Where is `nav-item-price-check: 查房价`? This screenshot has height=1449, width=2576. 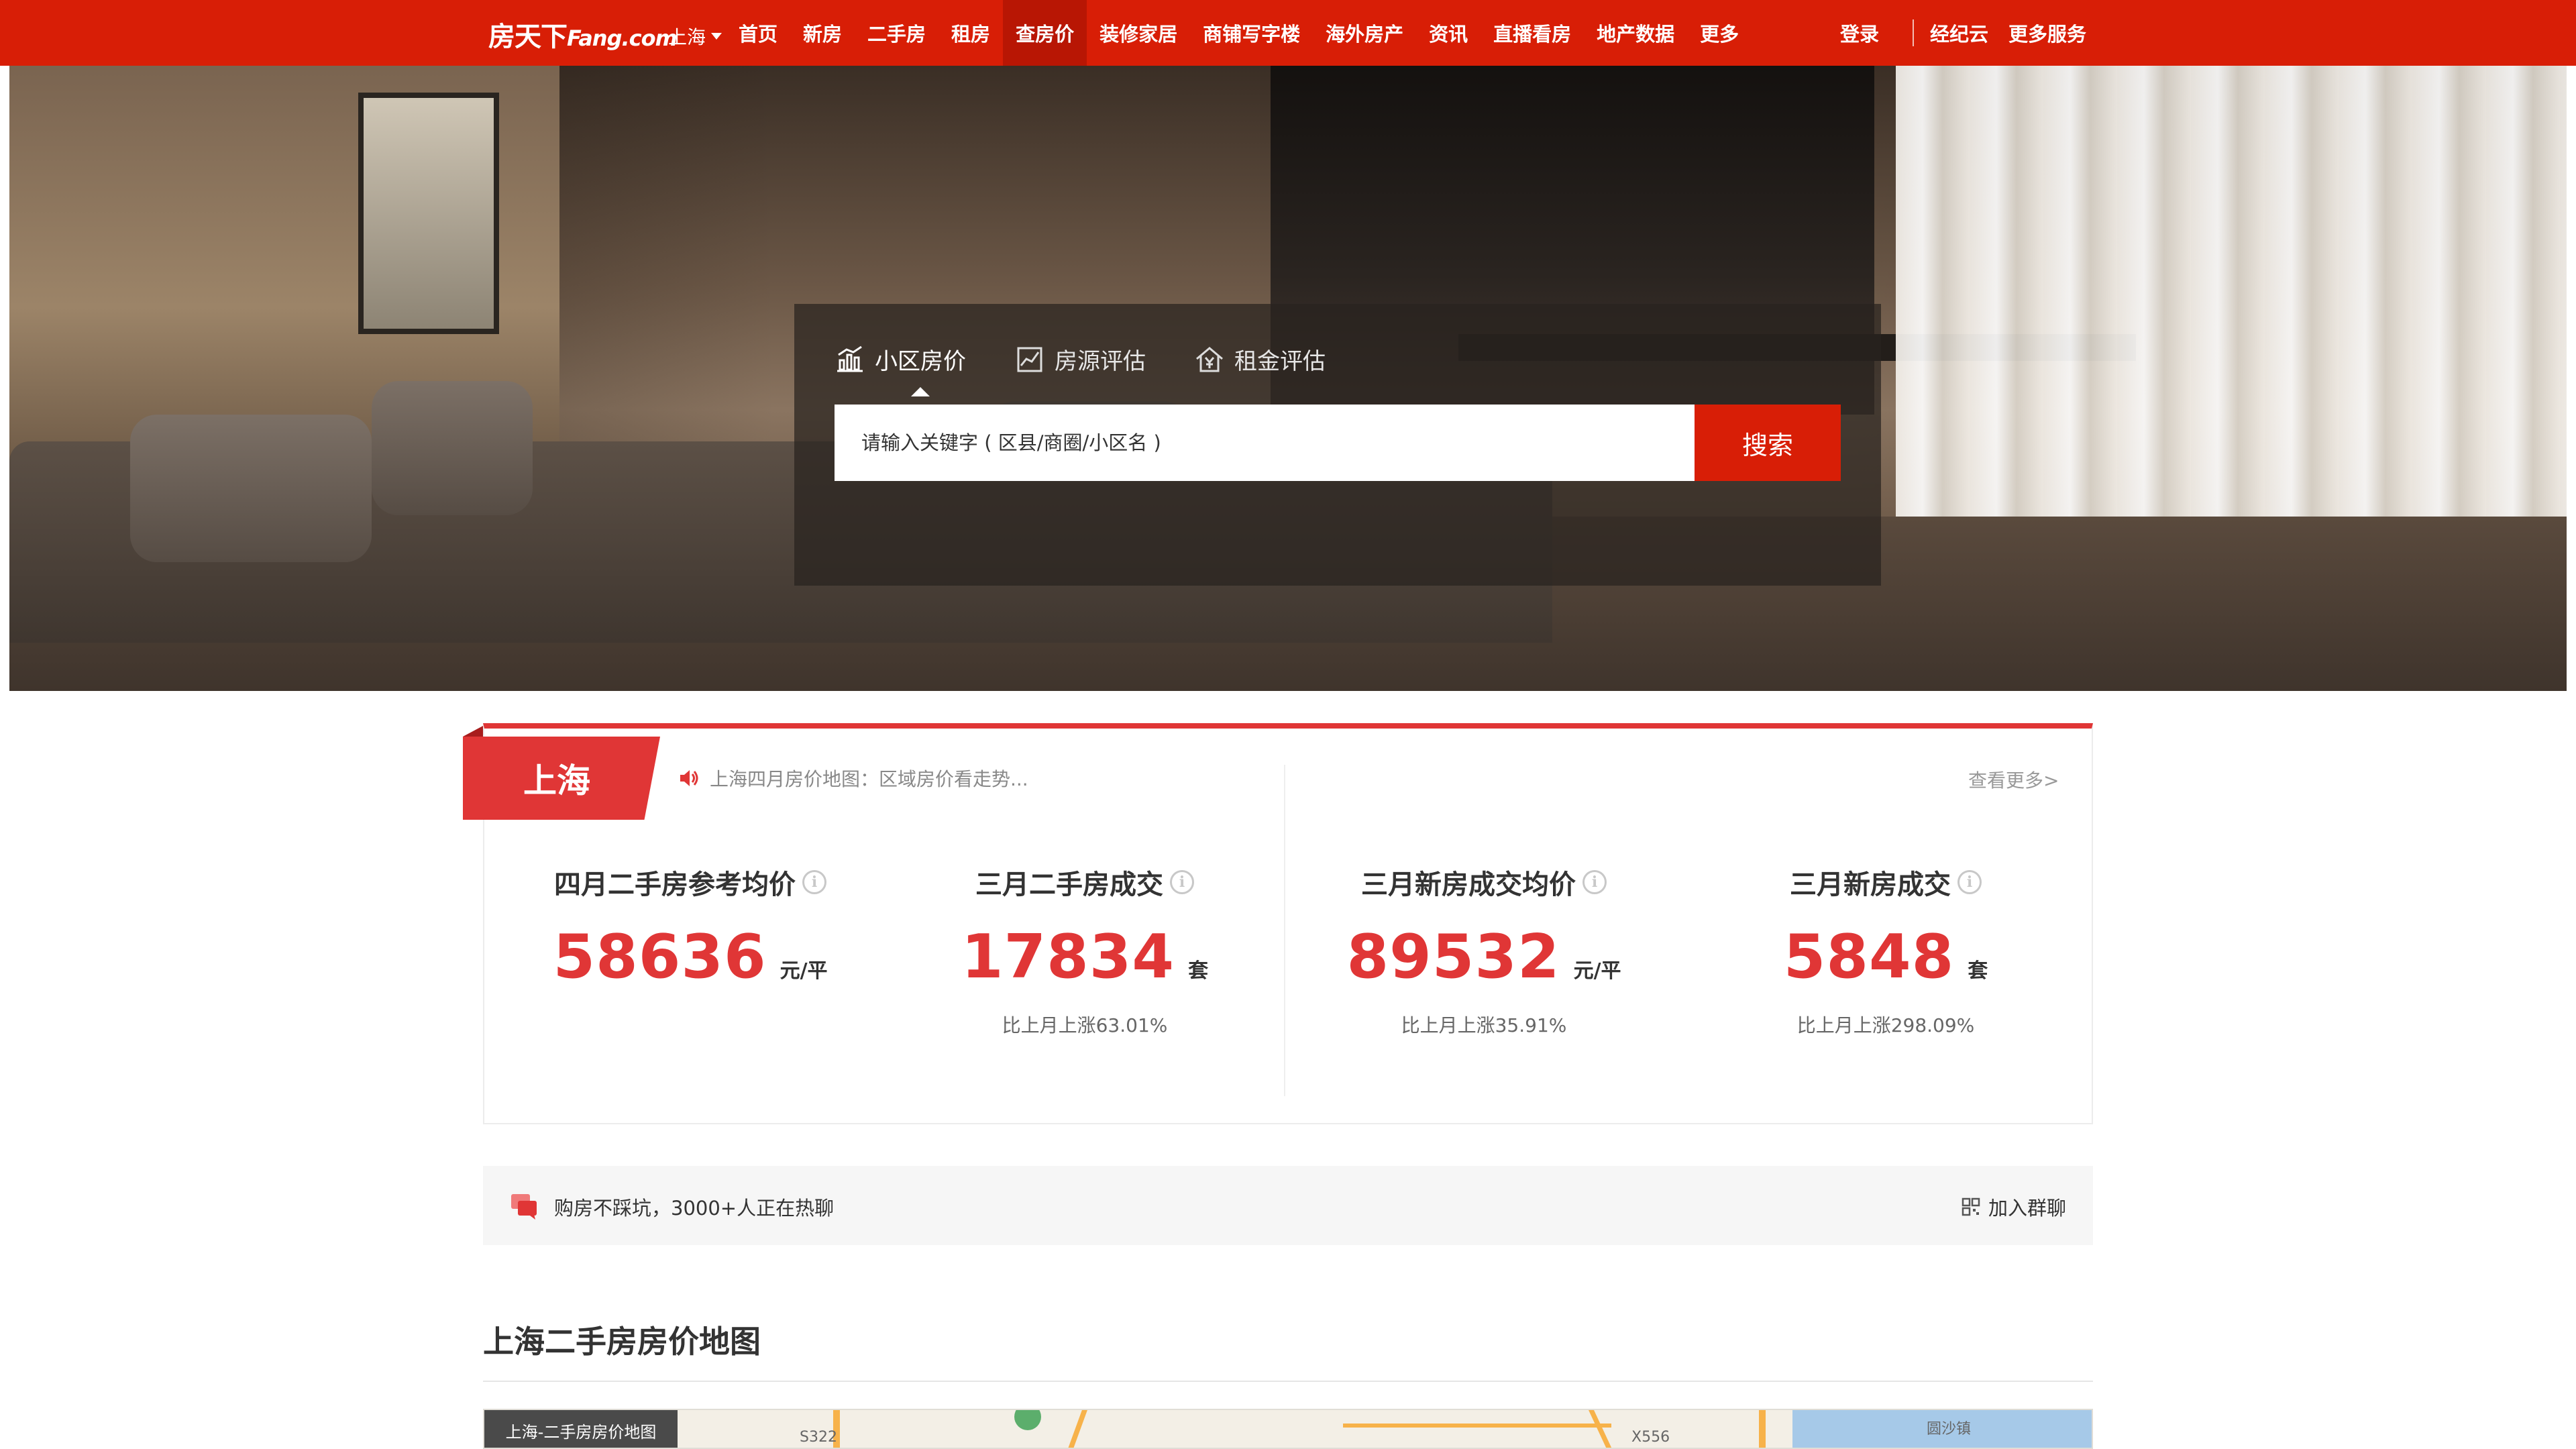
nav-item-price-check: 查房价 is located at coordinates (1045, 33).